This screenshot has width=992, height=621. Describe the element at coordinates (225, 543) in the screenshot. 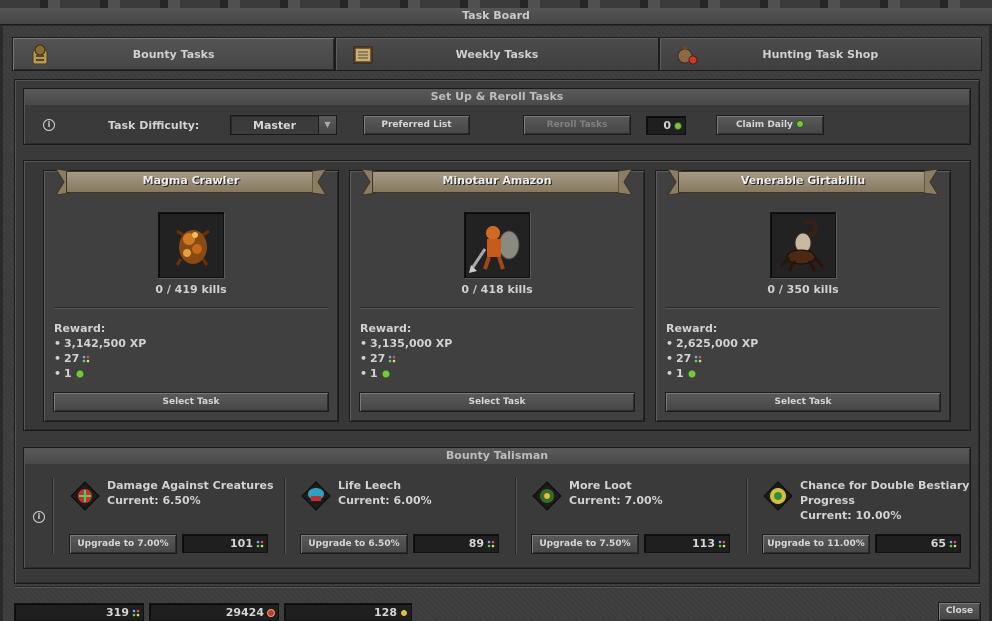

I see `upgrade-cost: 101` at that location.